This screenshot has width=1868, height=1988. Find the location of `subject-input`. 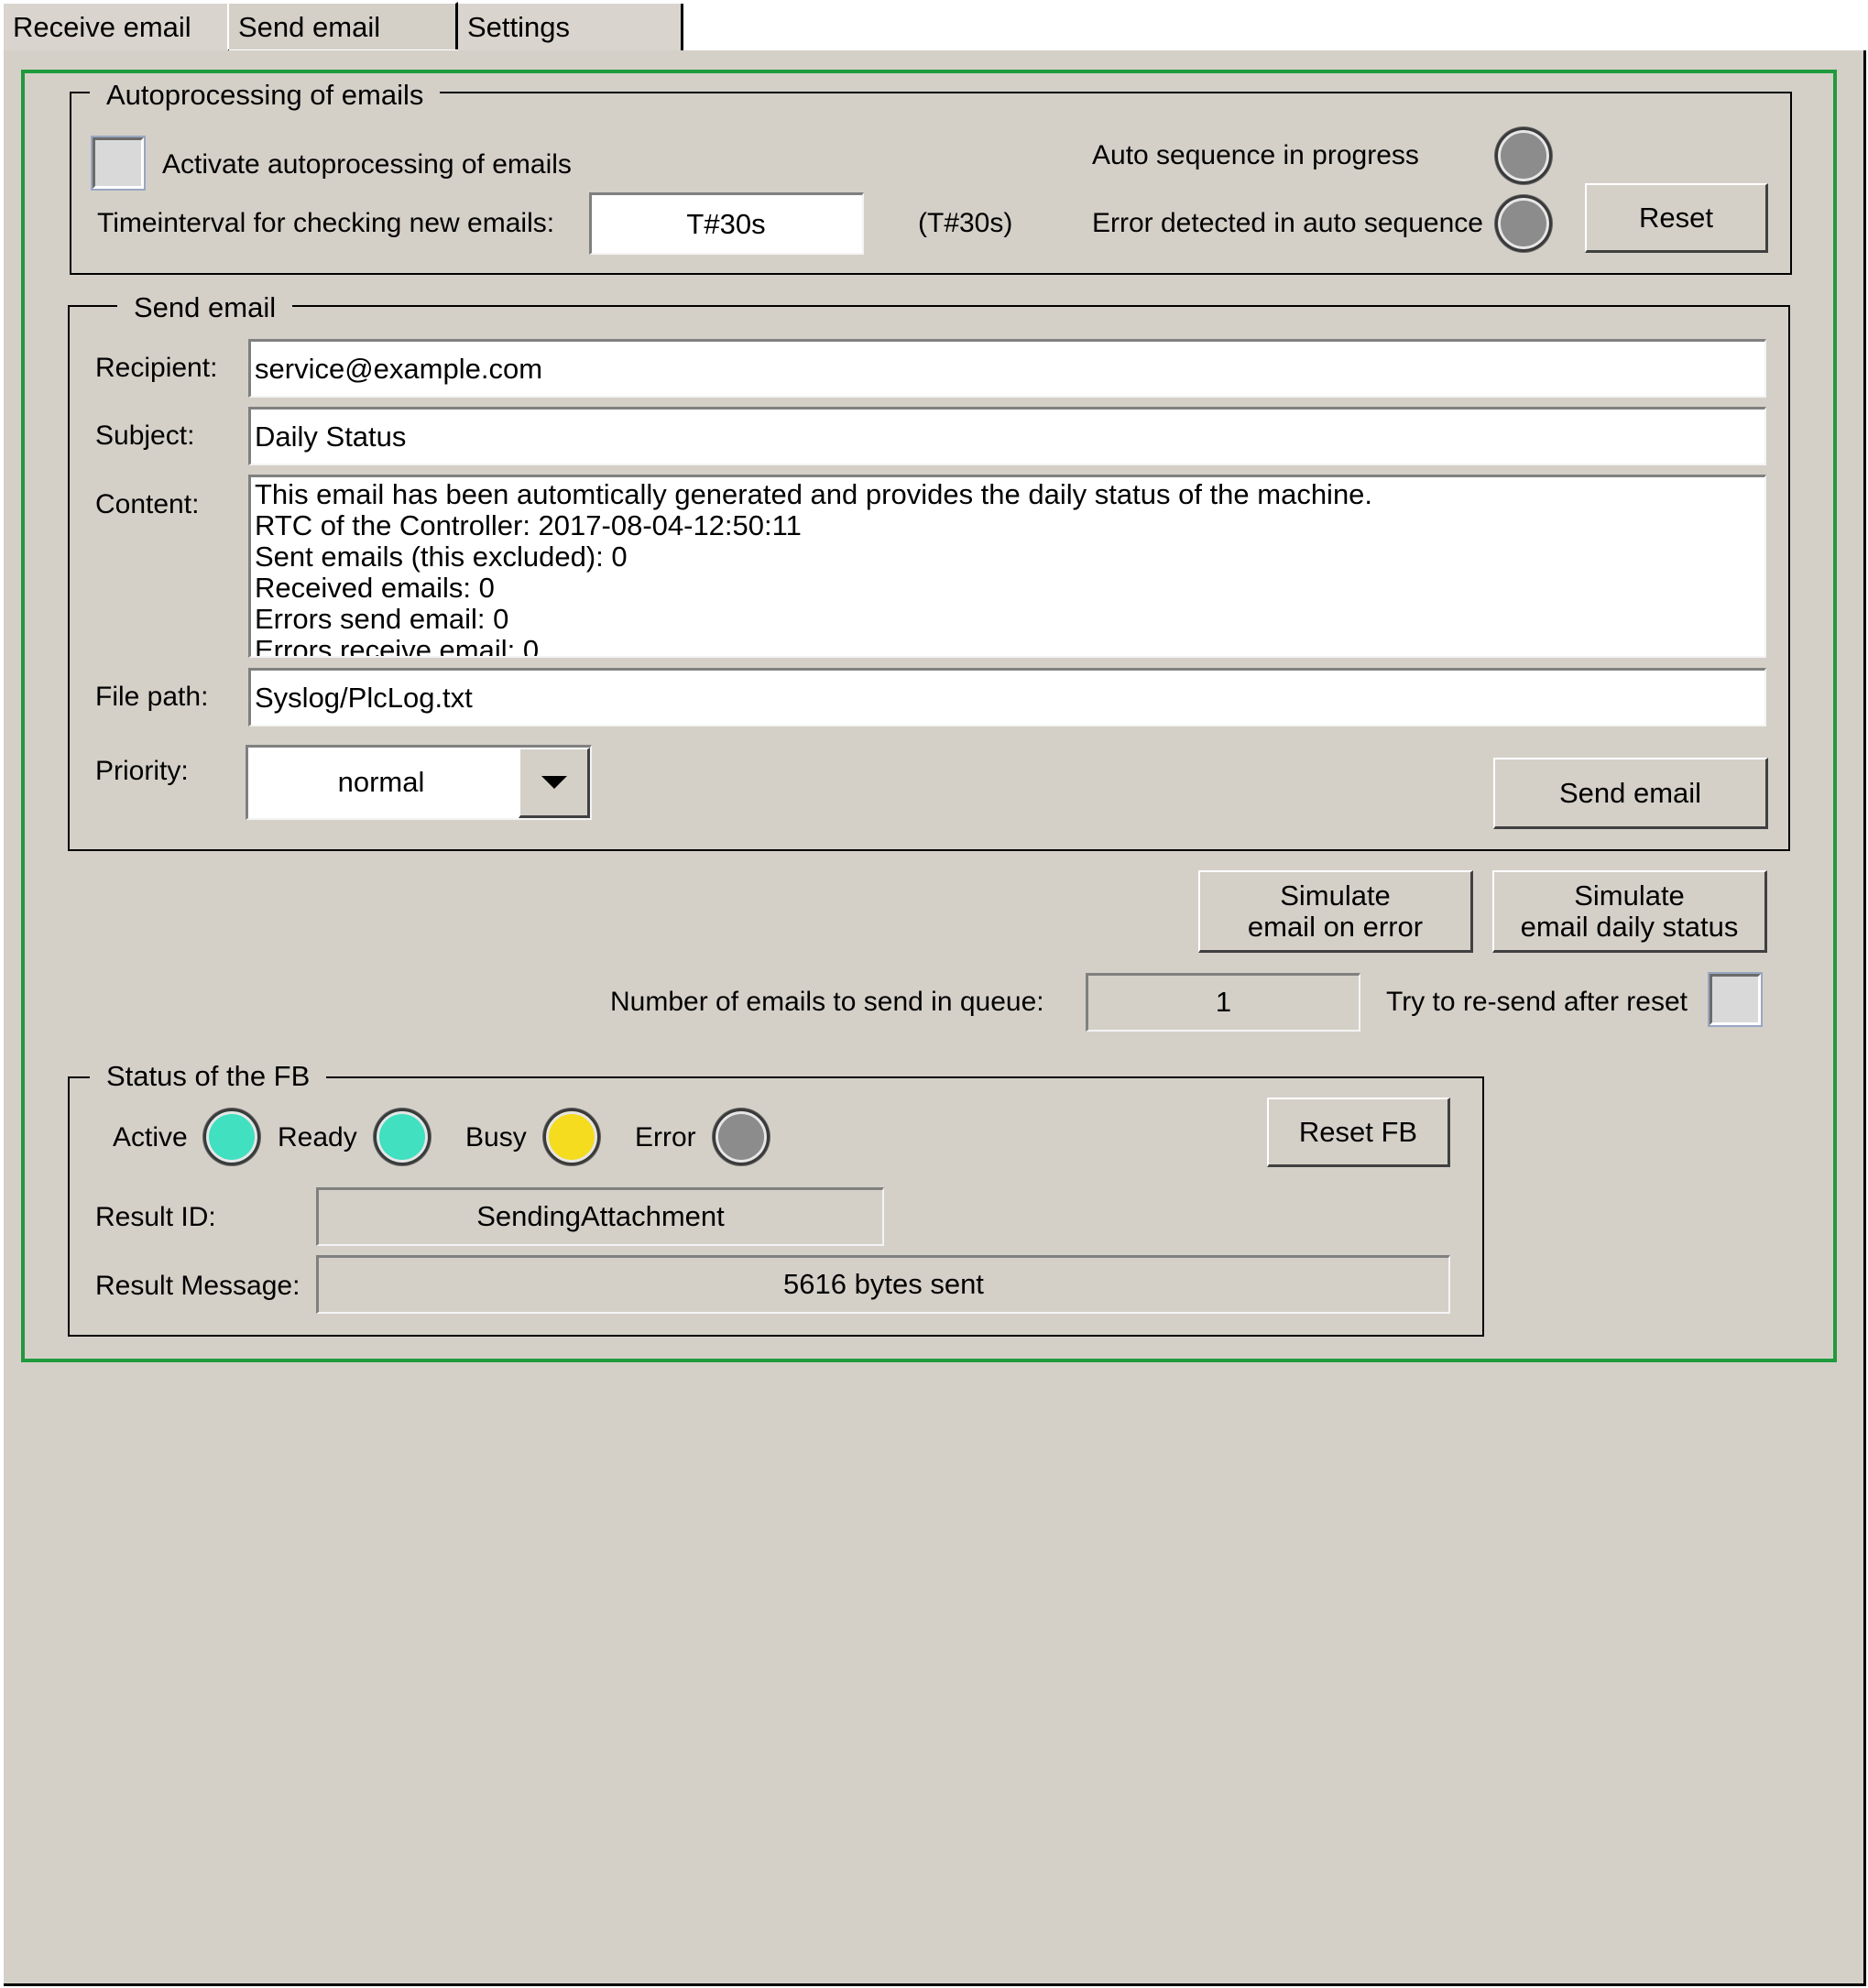

subject-input is located at coordinates (1007, 436).